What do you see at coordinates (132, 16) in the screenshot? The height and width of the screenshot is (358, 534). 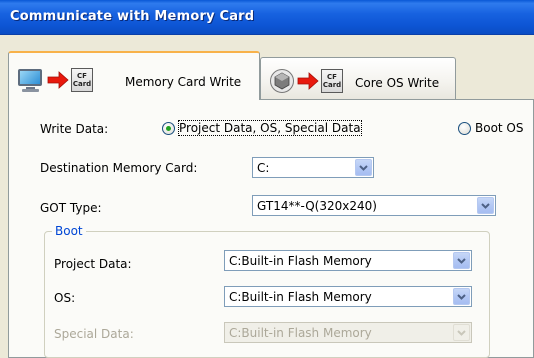 I see `window-title: Communicate with Memory Card` at bounding box center [132, 16].